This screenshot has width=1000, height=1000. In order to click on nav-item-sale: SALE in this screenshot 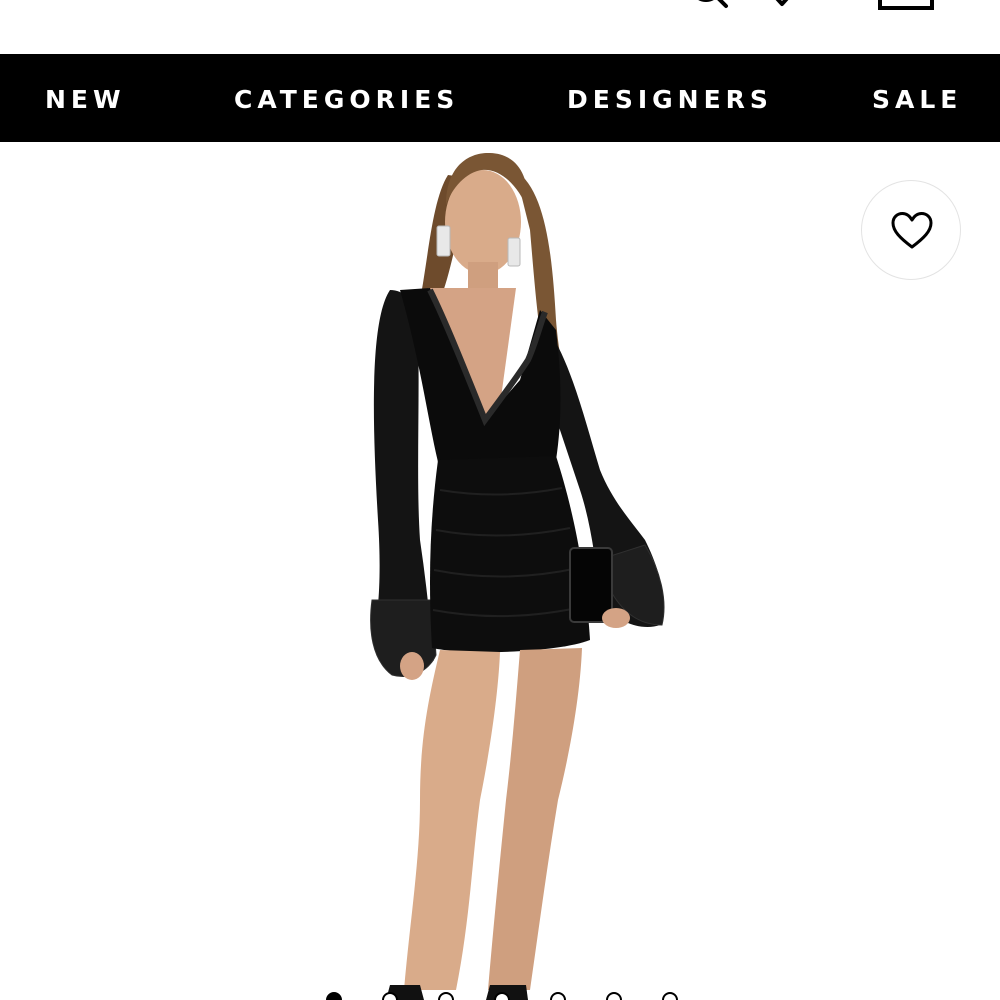, I will do `click(917, 98)`.